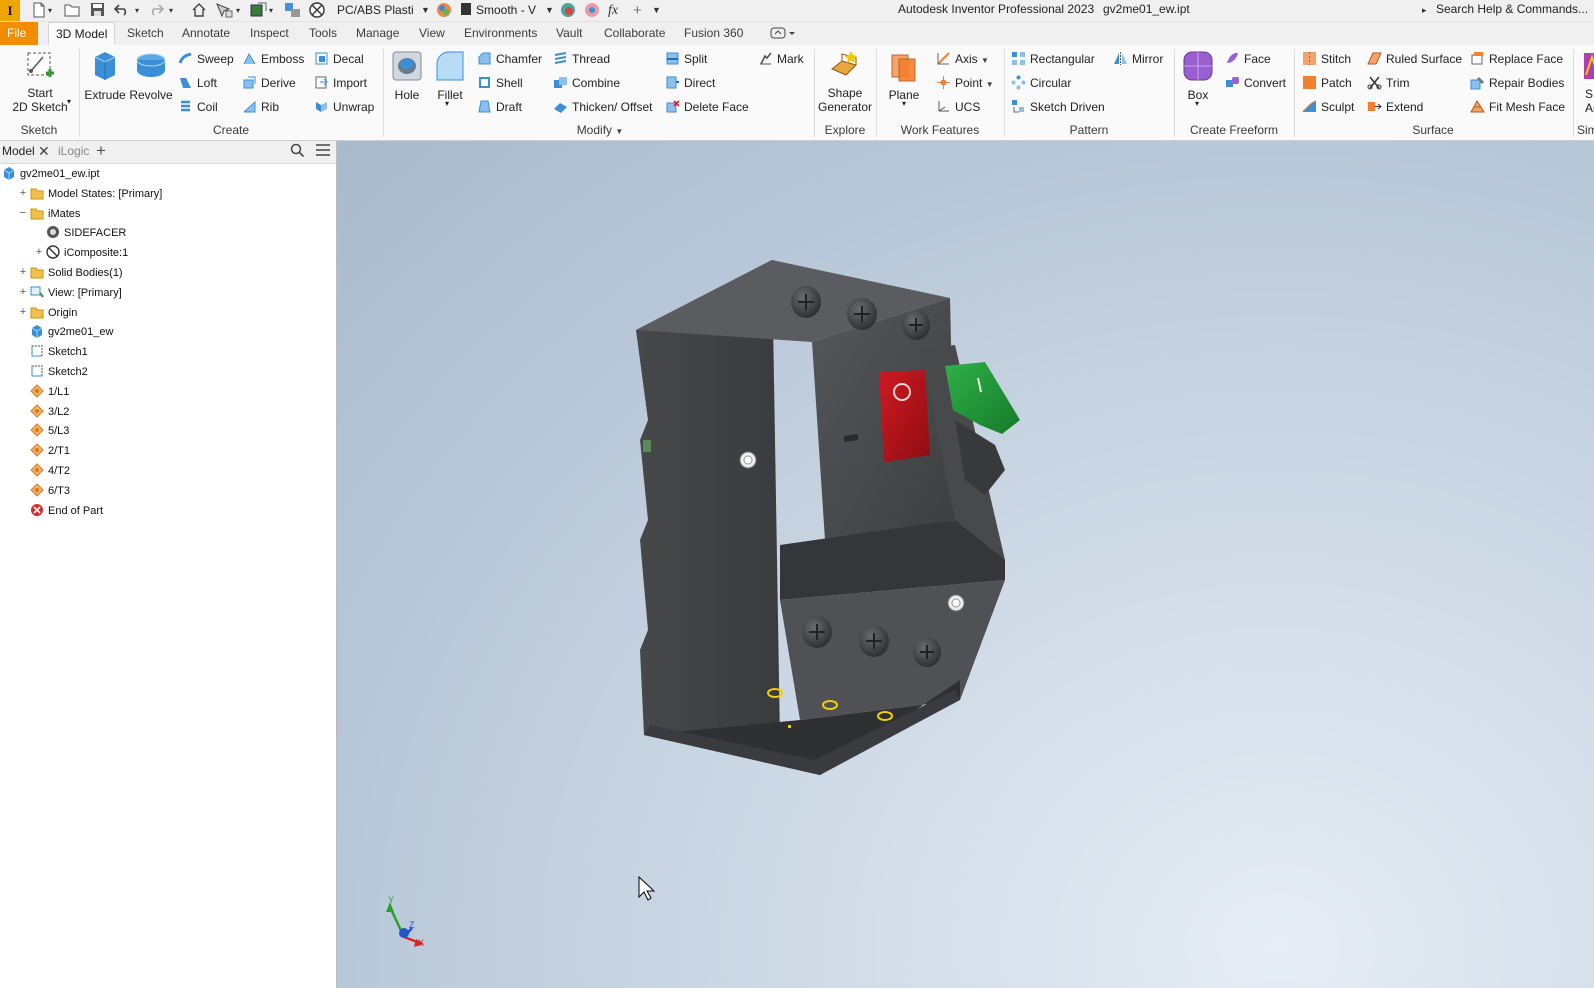 Image resolution: width=1594 pixels, height=988 pixels. Describe the element at coordinates (634, 33) in the screenshot. I see `tab-collaborate: Collaborate` at that location.